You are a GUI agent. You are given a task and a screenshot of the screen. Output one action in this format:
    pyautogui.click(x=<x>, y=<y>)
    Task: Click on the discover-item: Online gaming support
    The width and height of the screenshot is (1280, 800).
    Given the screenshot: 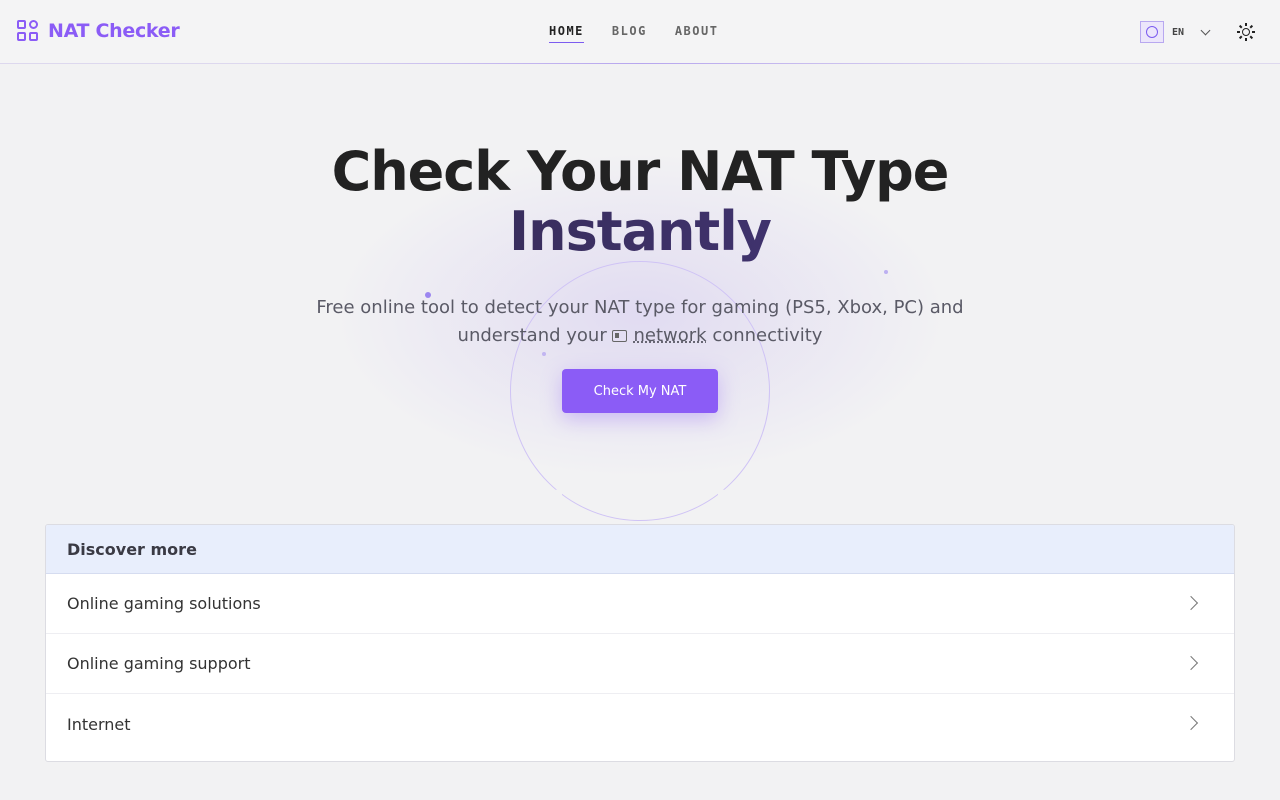 What is the action you would take?
    pyautogui.click(x=640, y=664)
    